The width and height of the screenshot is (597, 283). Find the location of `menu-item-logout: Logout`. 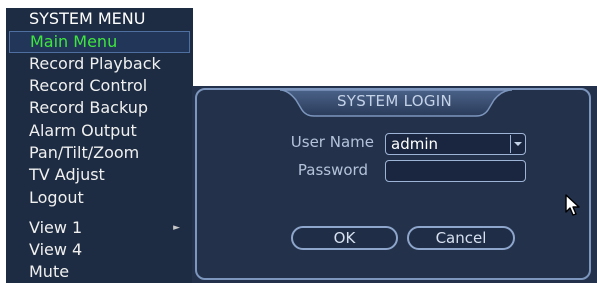

menu-item-logout: Logout is located at coordinates (99, 198).